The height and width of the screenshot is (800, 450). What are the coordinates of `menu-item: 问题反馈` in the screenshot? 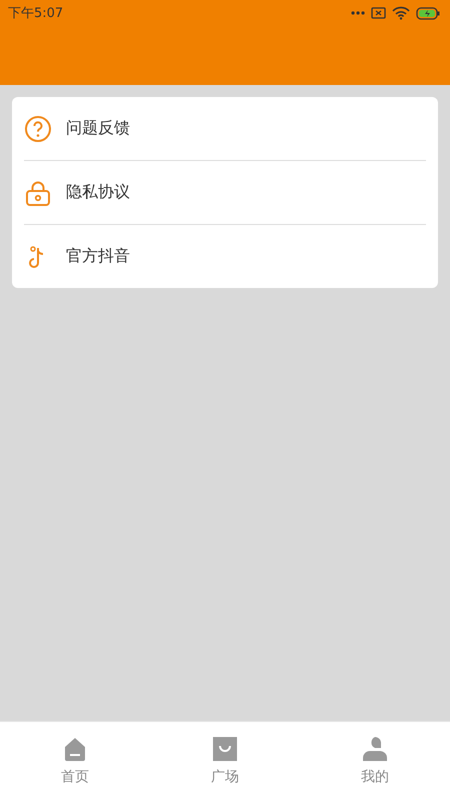 It's located at (98, 128).